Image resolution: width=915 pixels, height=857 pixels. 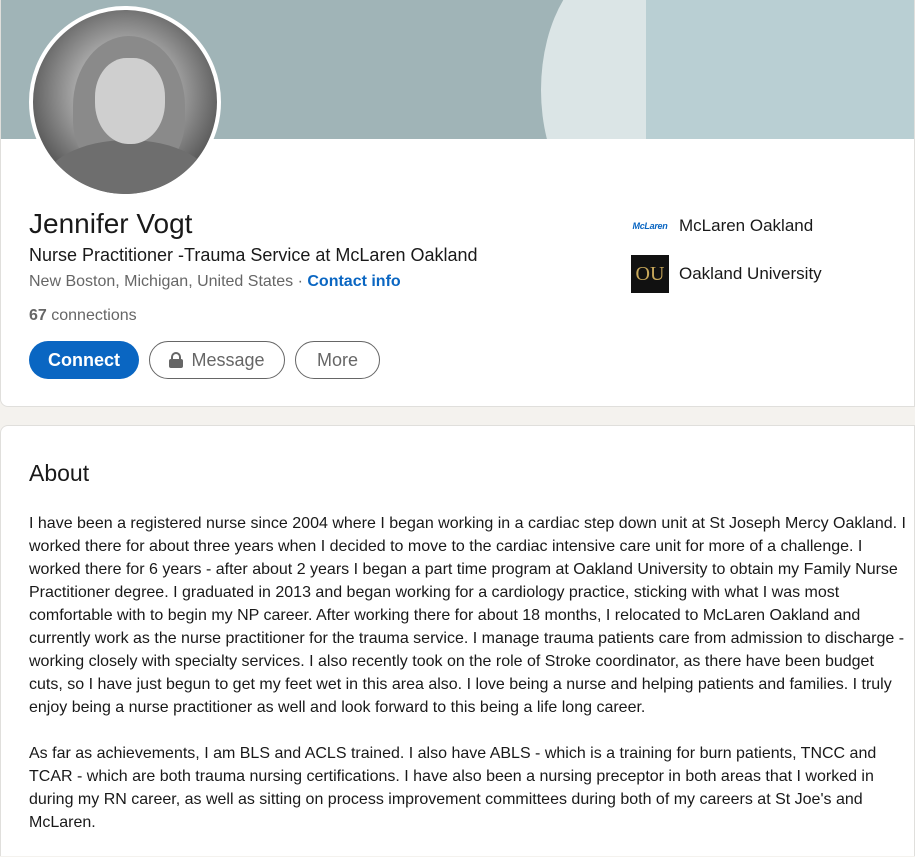 I want to click on about-title: About, so click(x=59, y=473).